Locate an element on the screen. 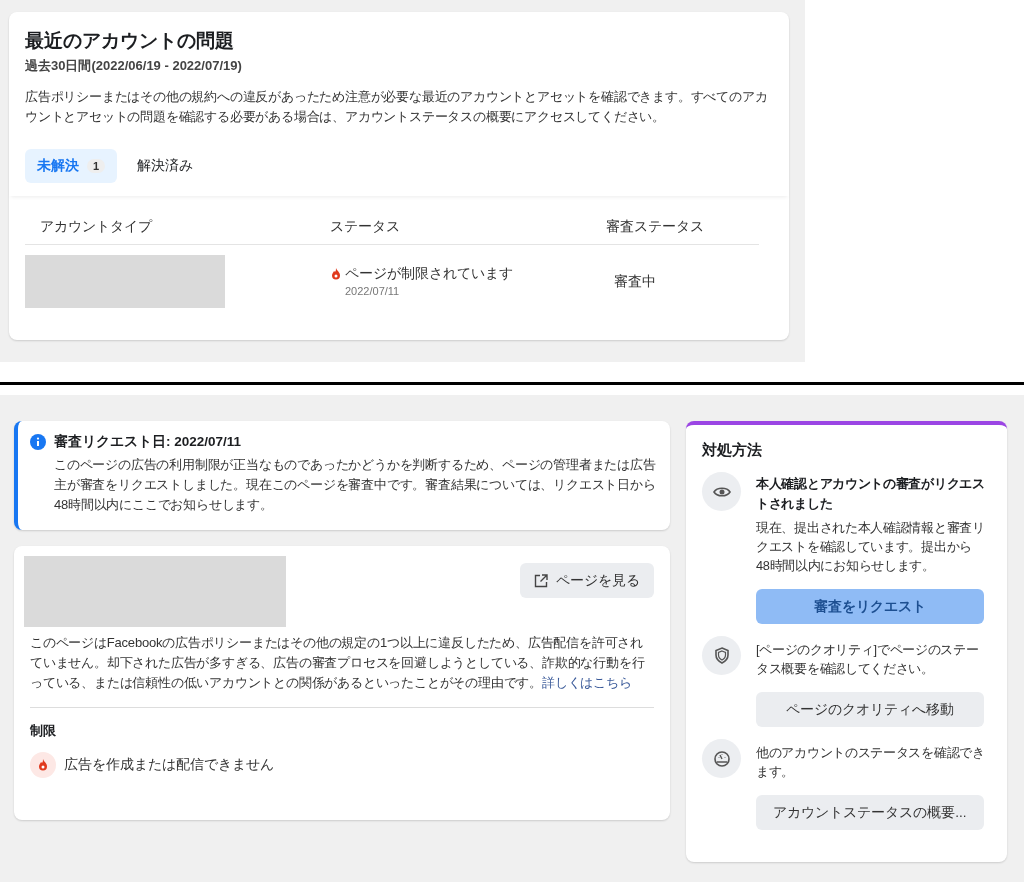 The height and width of the screenshot is (882, 1024). review-status: 審査中 is located at coordinates (634, 282).